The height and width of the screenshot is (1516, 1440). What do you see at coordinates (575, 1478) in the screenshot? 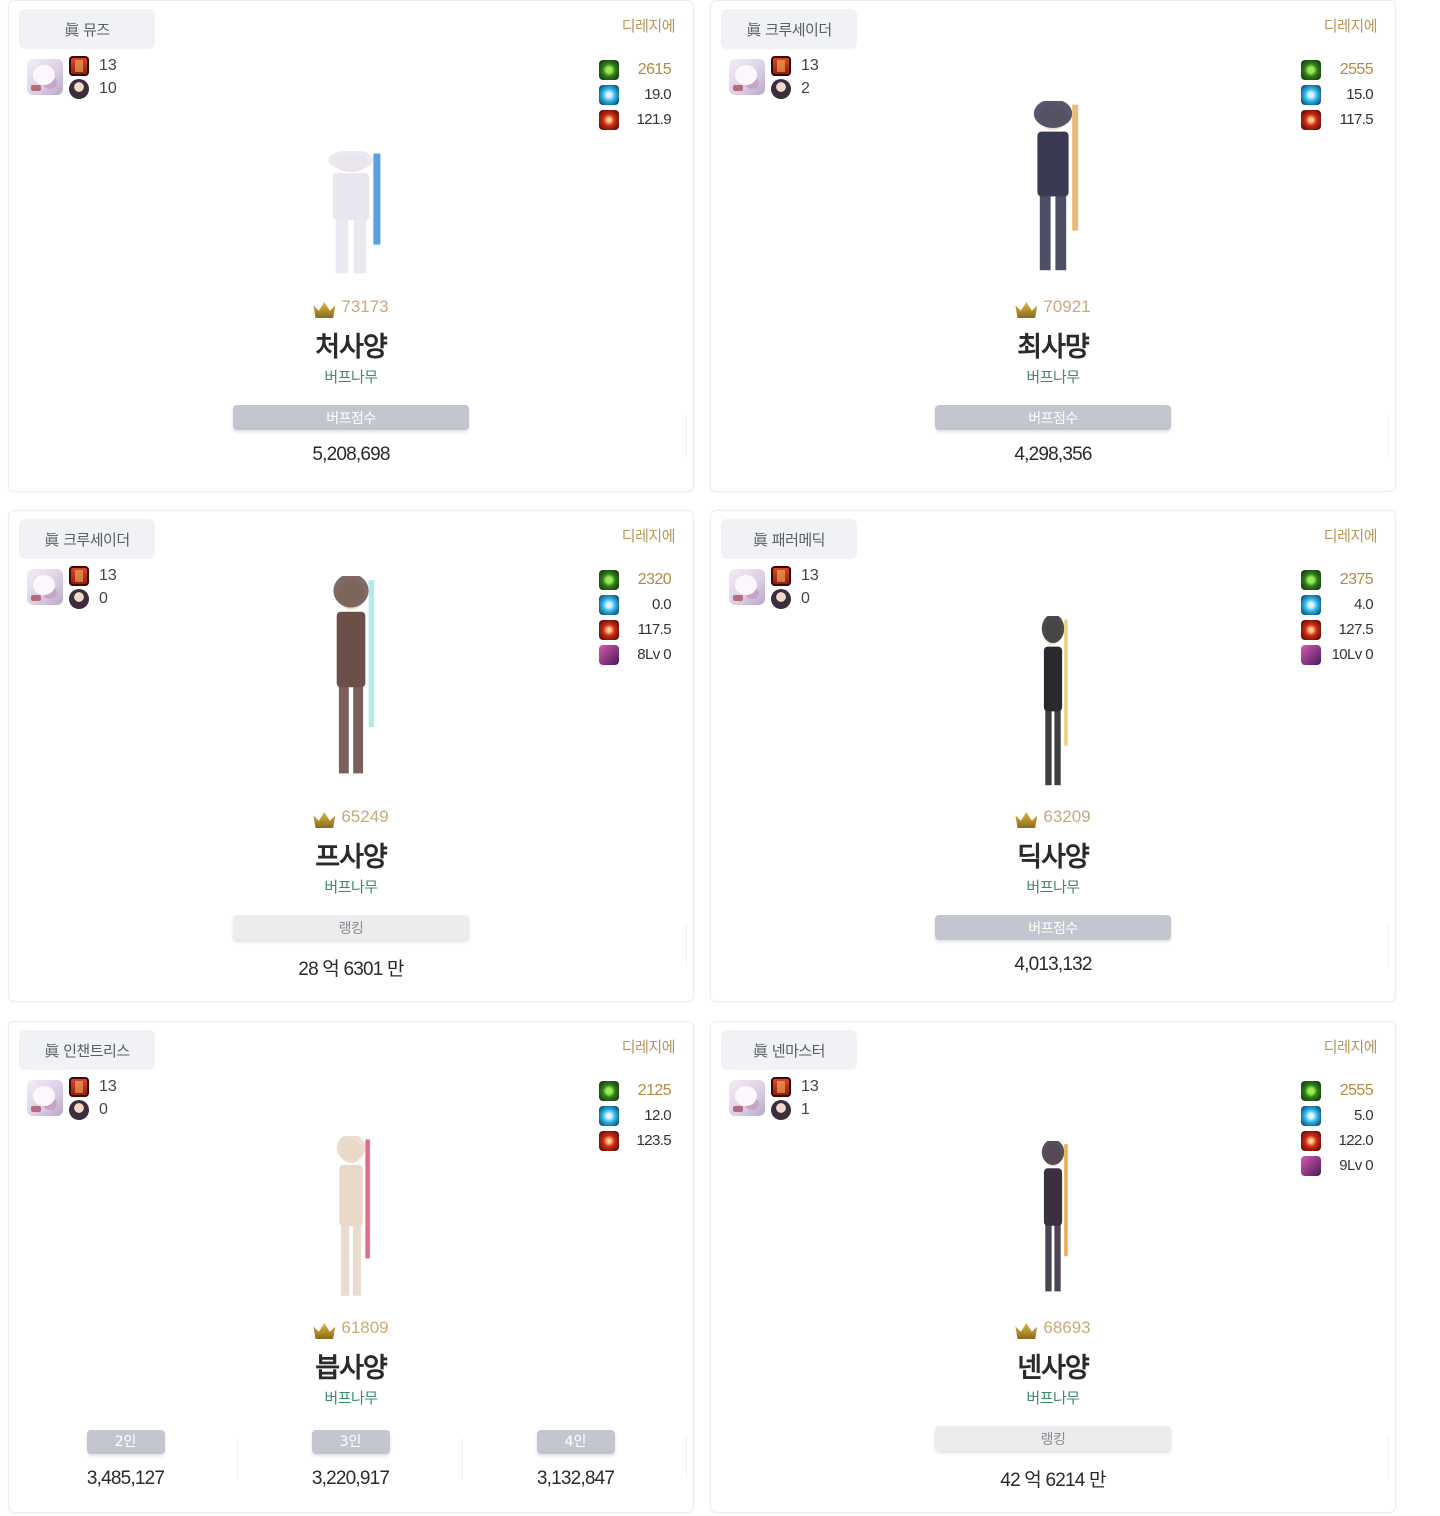
I see `party-score-value: 3,132,847` at bounding box center [575, 1478].